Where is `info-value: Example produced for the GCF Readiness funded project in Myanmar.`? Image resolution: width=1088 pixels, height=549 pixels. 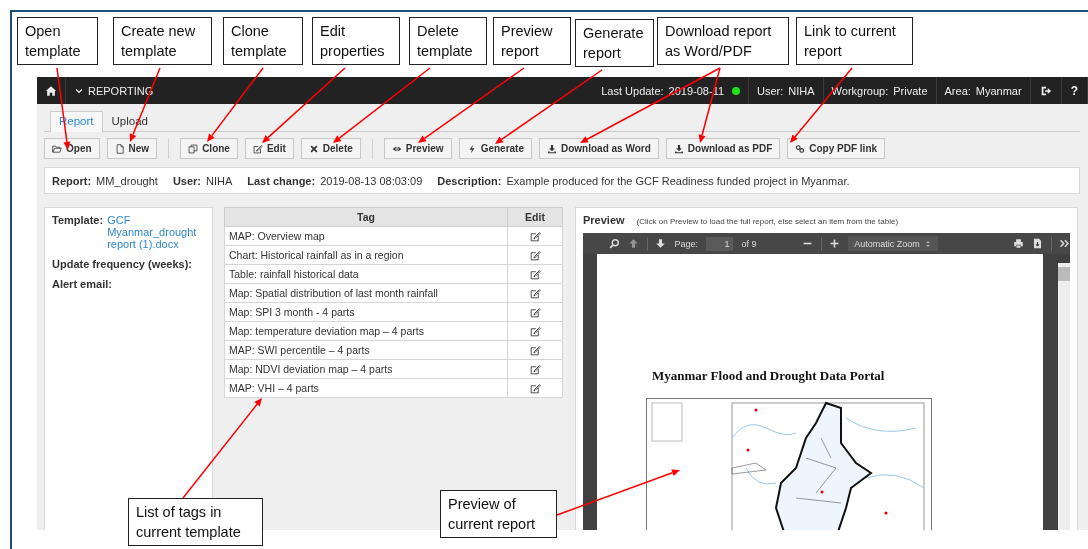 info-value: Example produced for the GCF Readiness funded project in Myanmar. is located at coordinates (678, 180).